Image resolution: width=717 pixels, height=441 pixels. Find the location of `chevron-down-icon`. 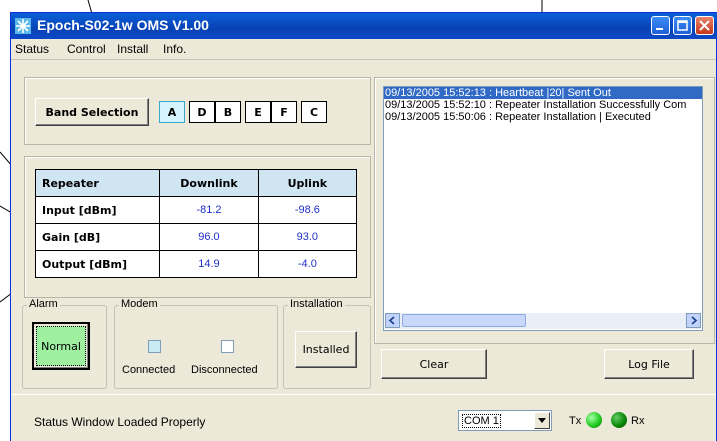

chevron-down-icon is located at coordinates (542, 420).